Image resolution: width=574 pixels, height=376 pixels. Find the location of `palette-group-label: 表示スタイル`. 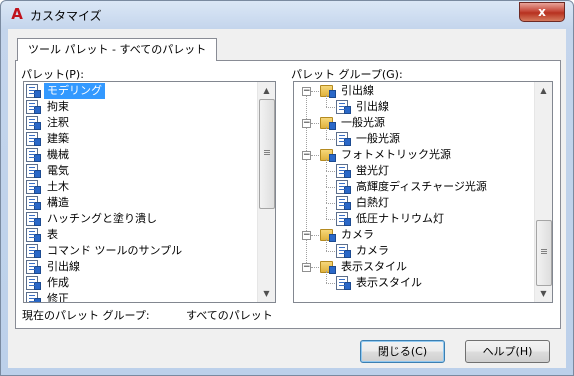

palette-group-label: 表示スタイル is located at coordinates (374, 266).